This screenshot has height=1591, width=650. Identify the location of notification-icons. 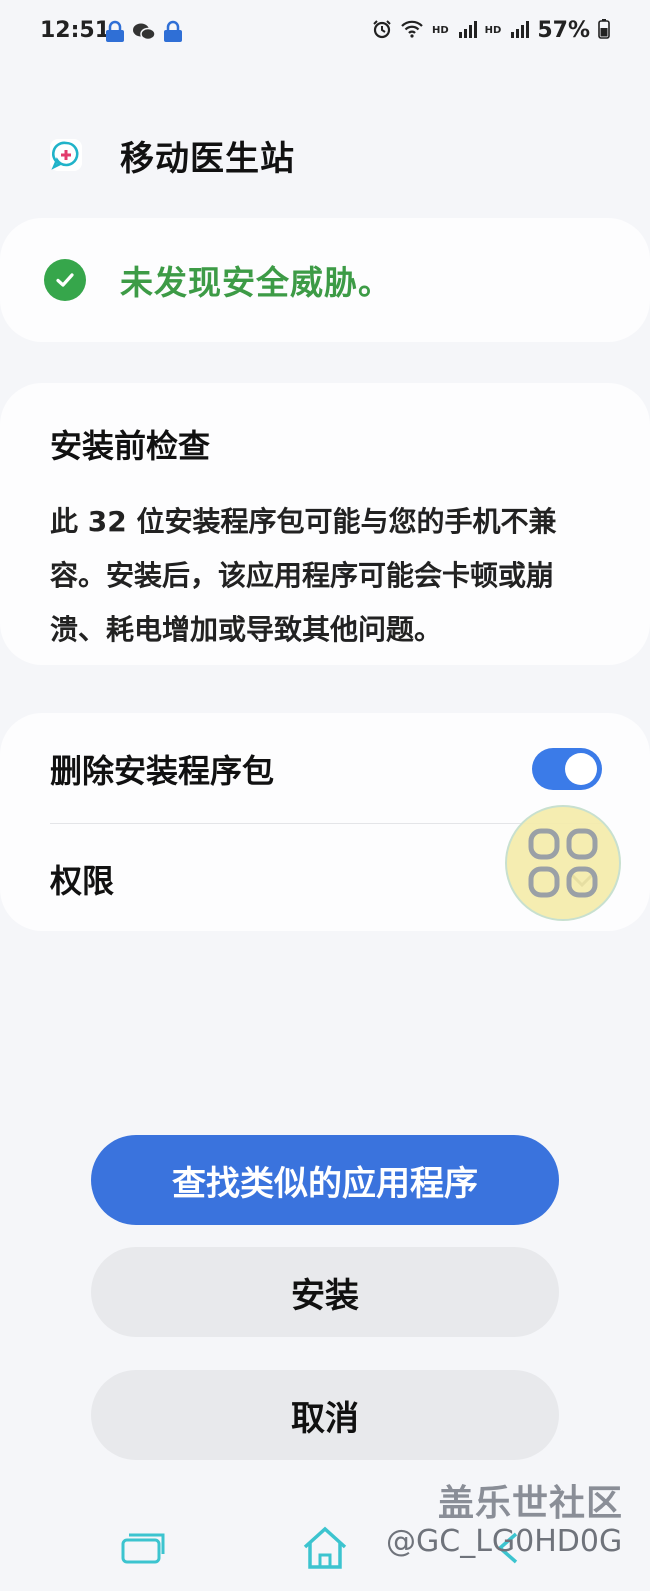
(144, 34).